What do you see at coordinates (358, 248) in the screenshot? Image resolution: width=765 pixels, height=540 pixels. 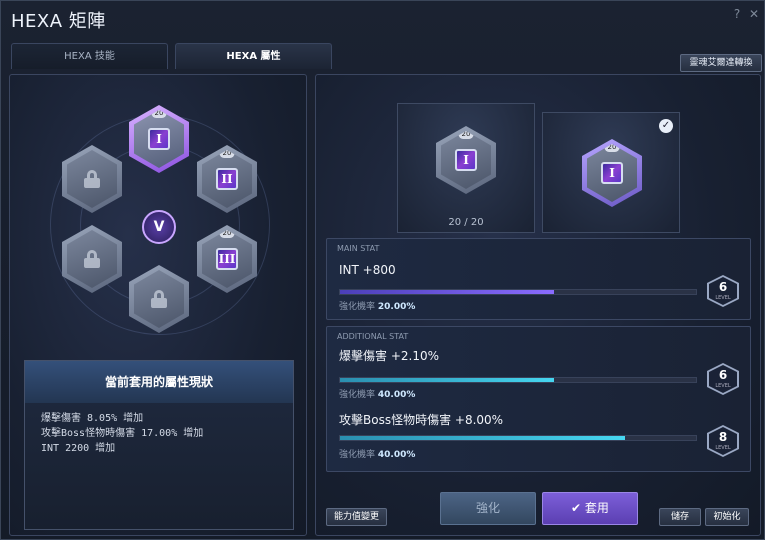 I see `main-stat-header: MAIN STAT` at bounding box center [358, 248].